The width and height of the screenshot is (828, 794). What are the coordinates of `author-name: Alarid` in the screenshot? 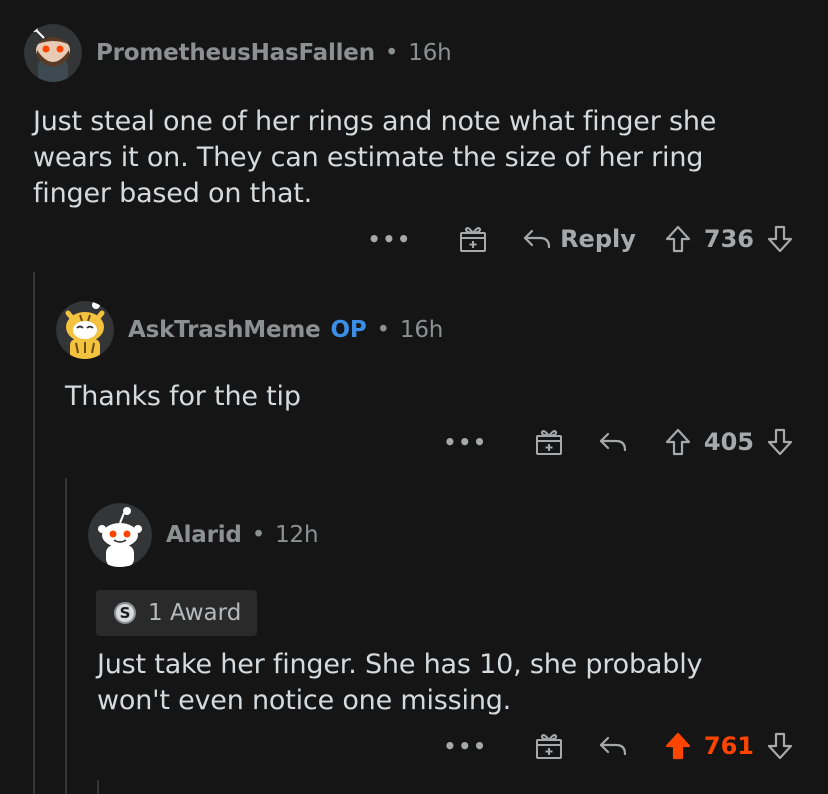 It's located at (204, 535).